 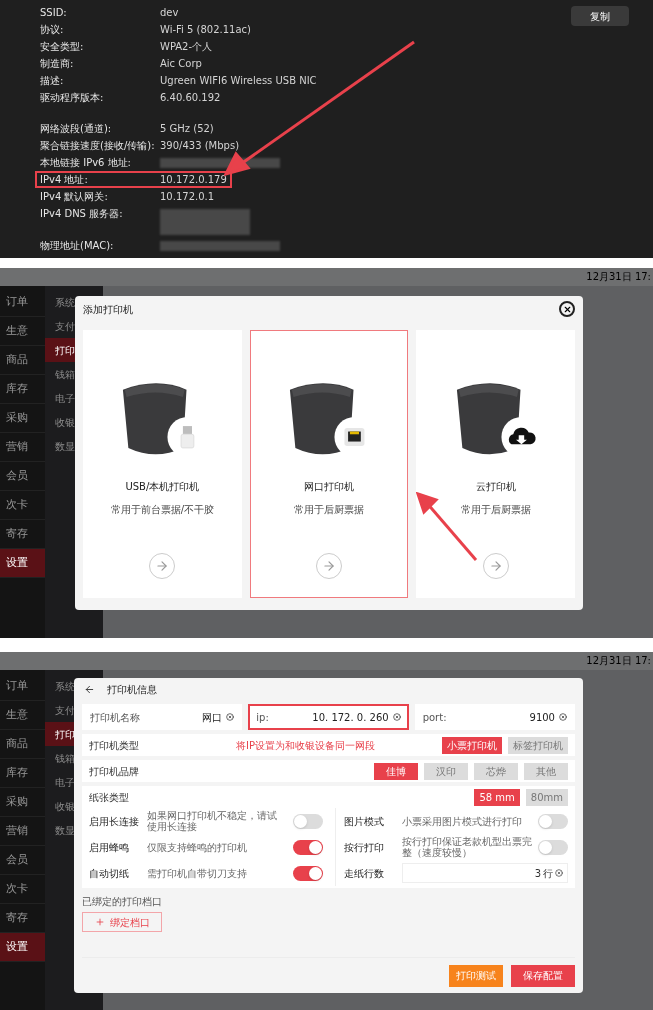 I want to click on property-value: WPA2-个人, so click(x=186, y=46).